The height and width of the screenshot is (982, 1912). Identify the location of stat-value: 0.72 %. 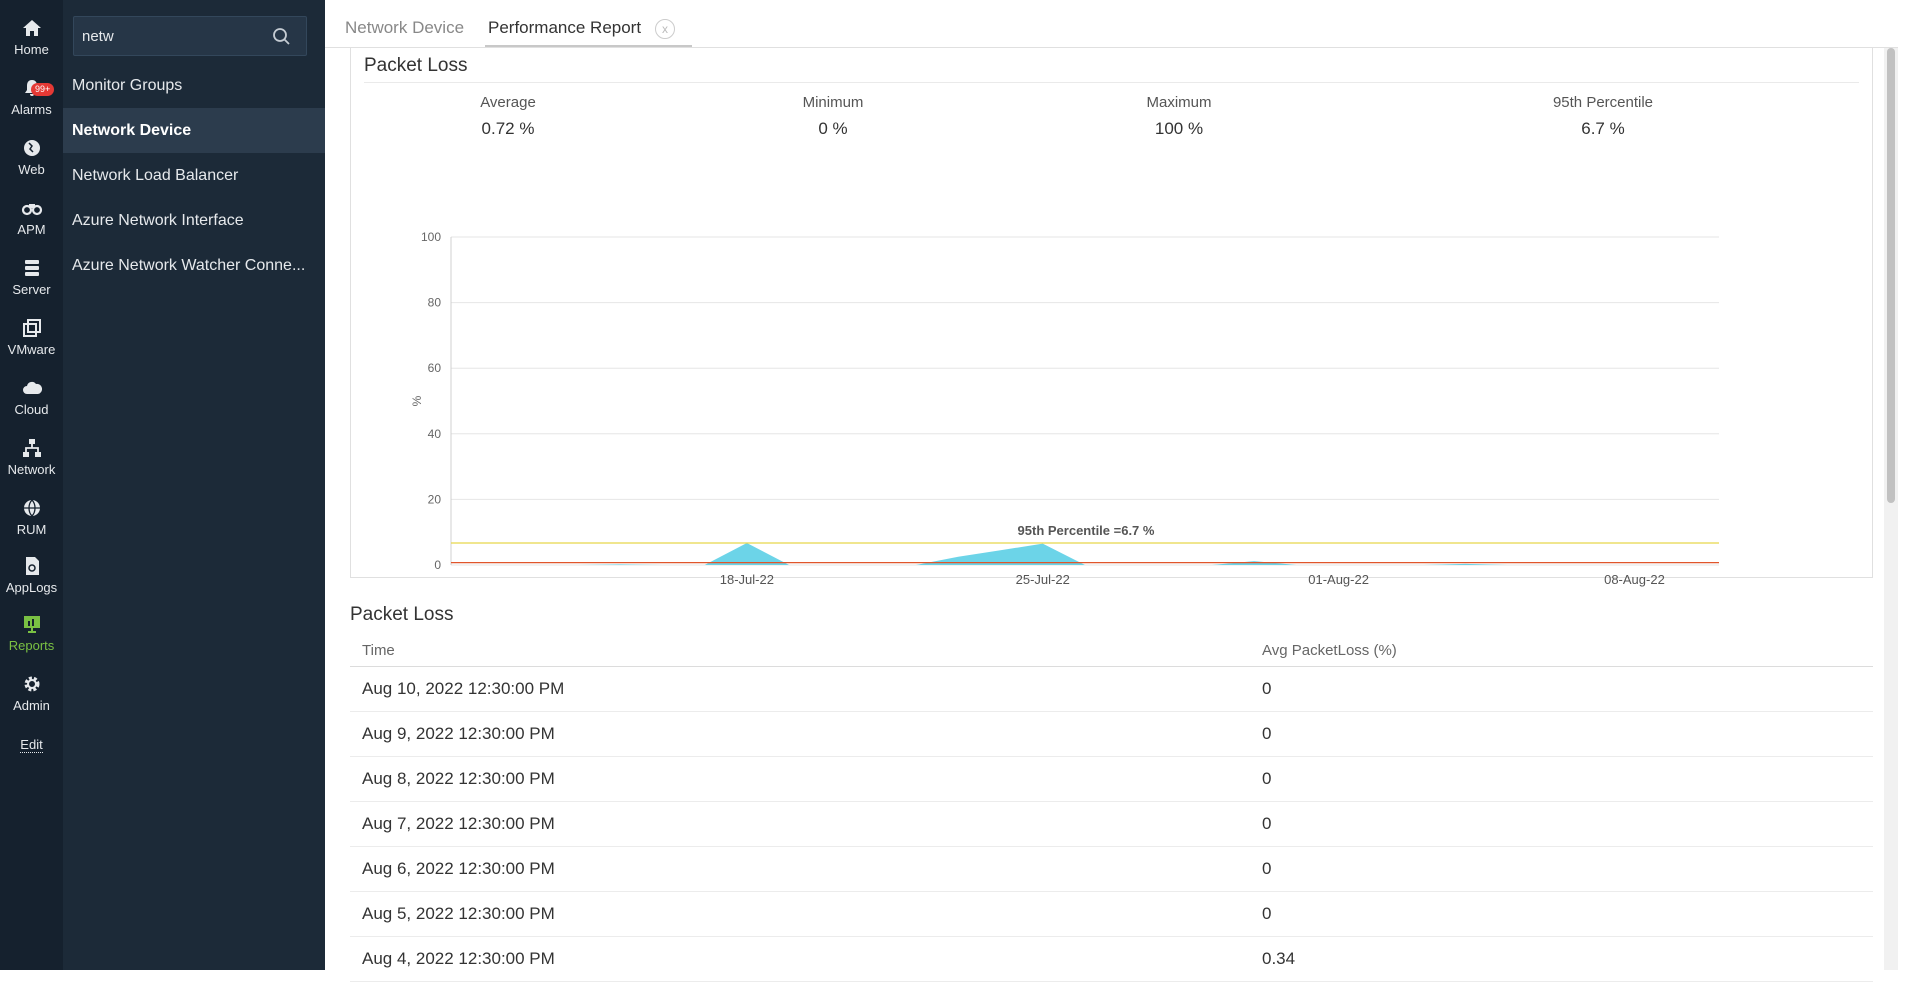
(508, 128).